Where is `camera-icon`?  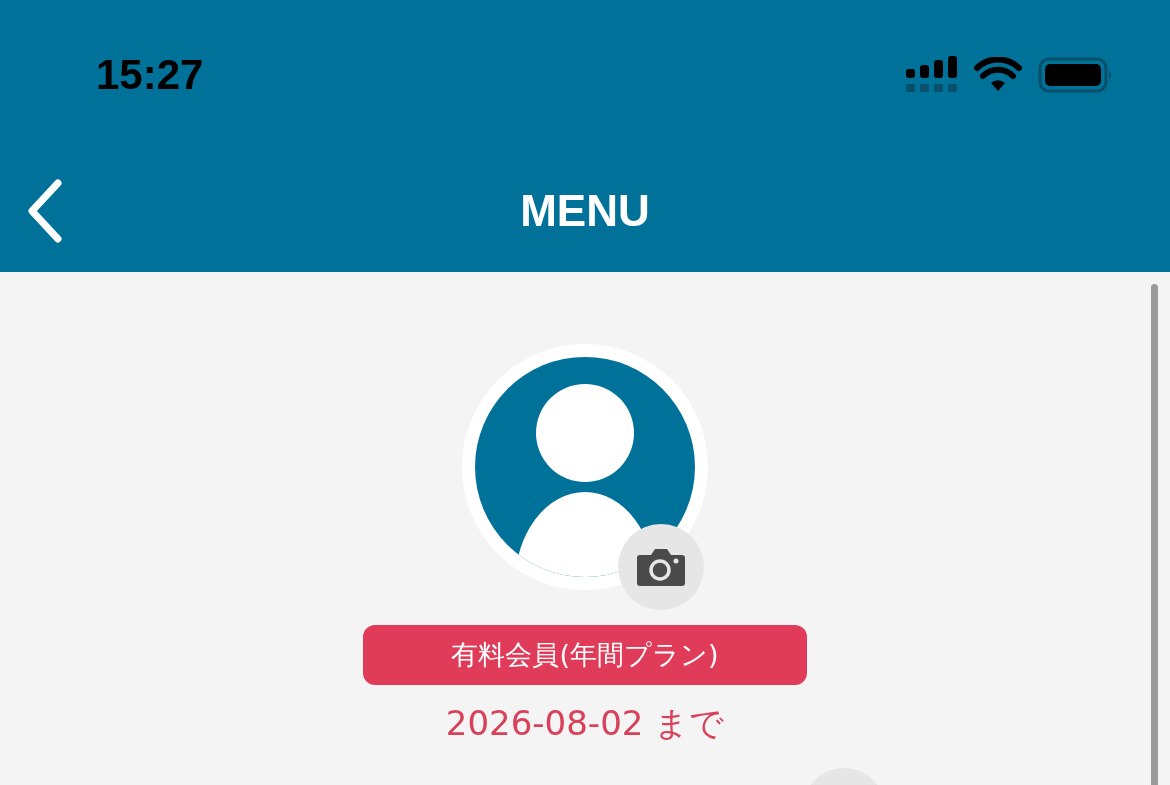
camera-icon is located at coordinates (661, 567).